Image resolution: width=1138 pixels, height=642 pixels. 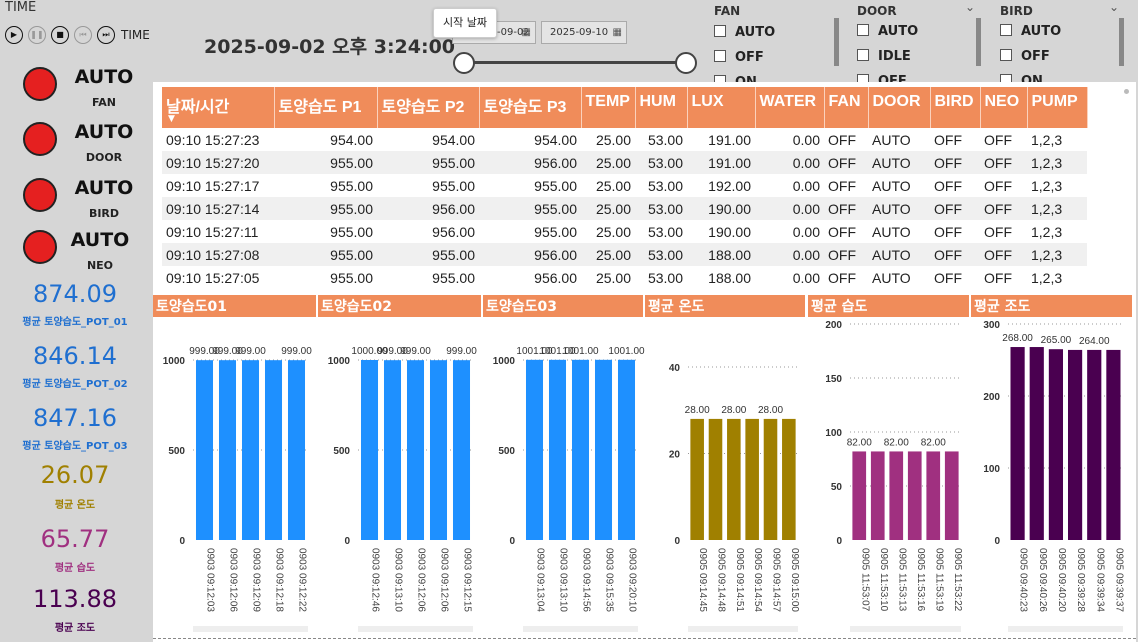 What do you see at coordinates (978, 42) in the screenshot?
I see `door-slicer-scrollbar` at bounding box center [978, 42].